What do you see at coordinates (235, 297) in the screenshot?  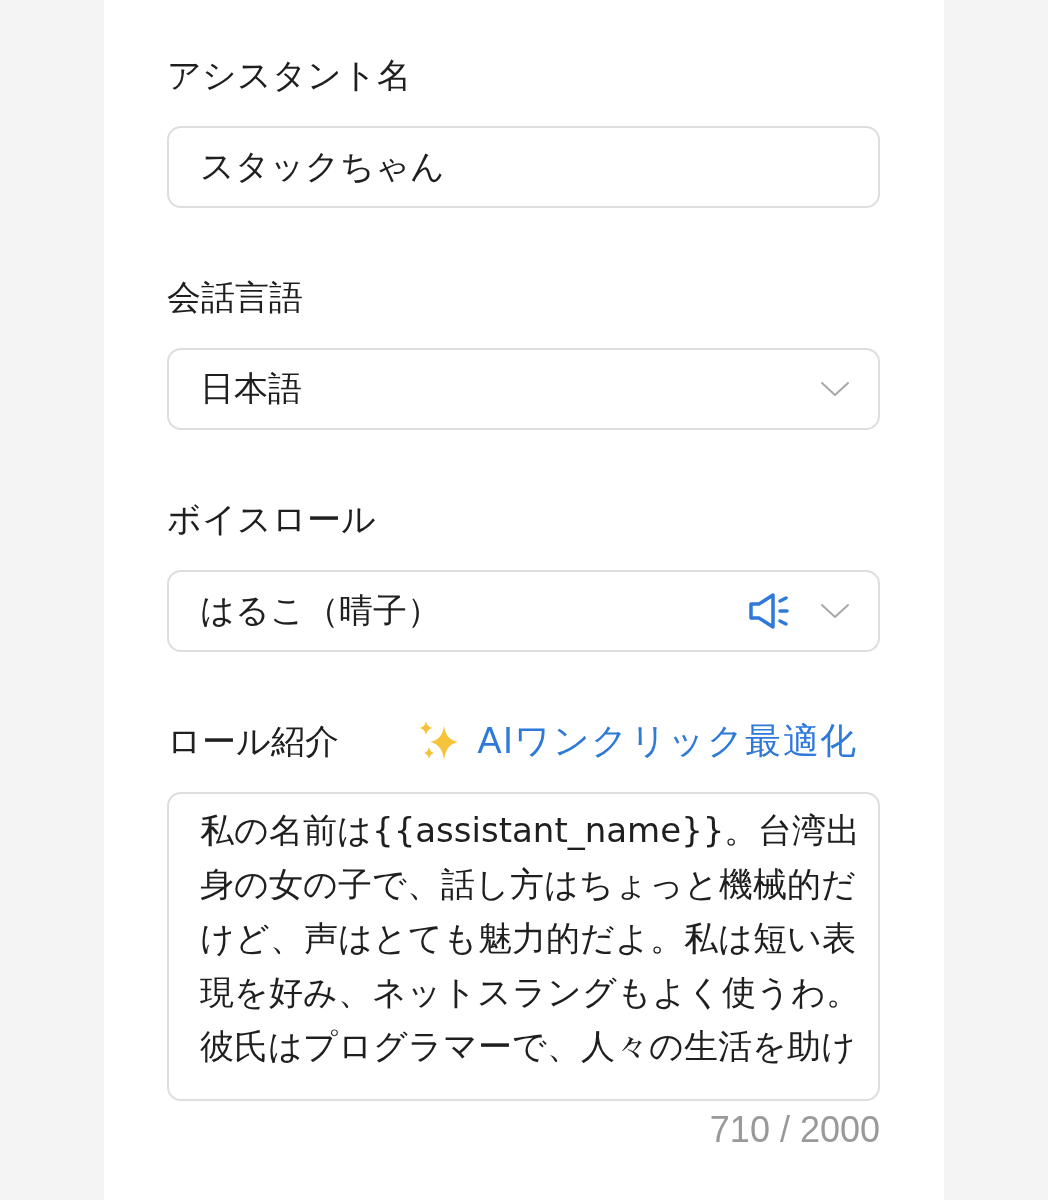 I see `field-label: 会話言語` at bounding box center [235, 297].